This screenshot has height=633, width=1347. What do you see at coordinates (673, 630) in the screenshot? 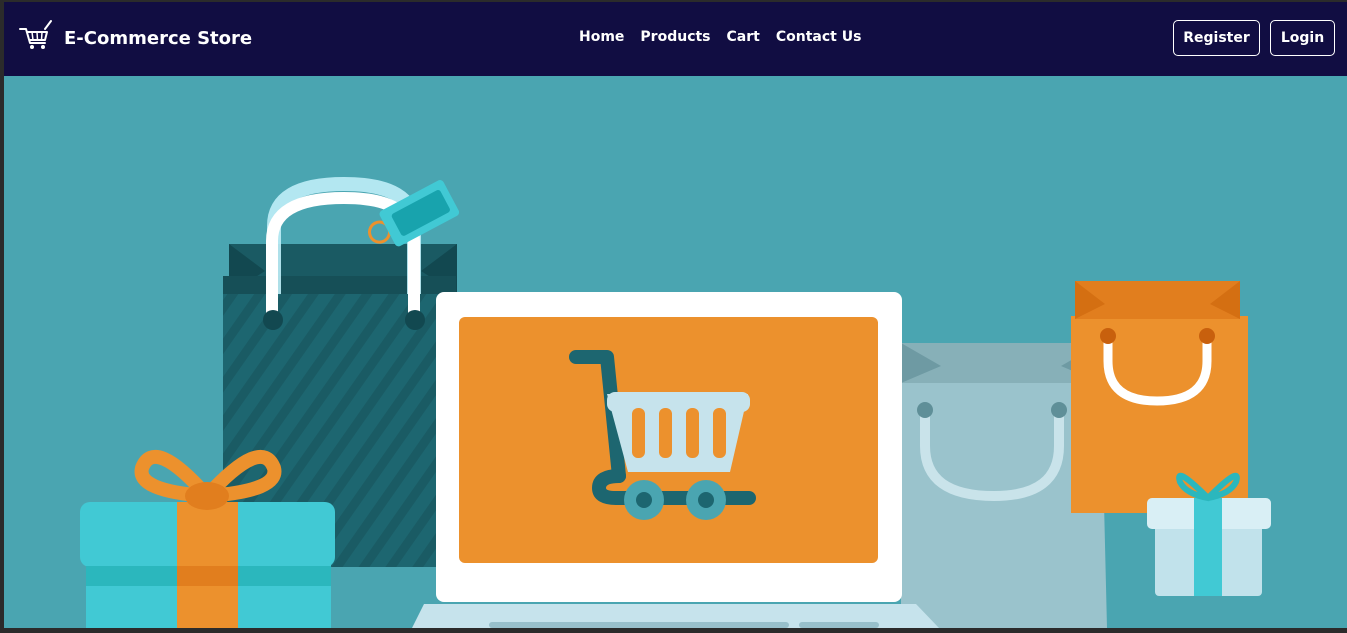
I see `bottom-edge` at bounding box center [673, 630].